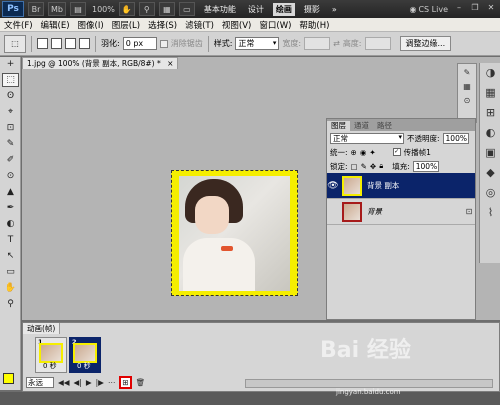 This screenshot has width=500, height=405. Describe the element at coordinates (10, 128) in the screenshot. I see `crop-tool-icon: ⊡` at that location.